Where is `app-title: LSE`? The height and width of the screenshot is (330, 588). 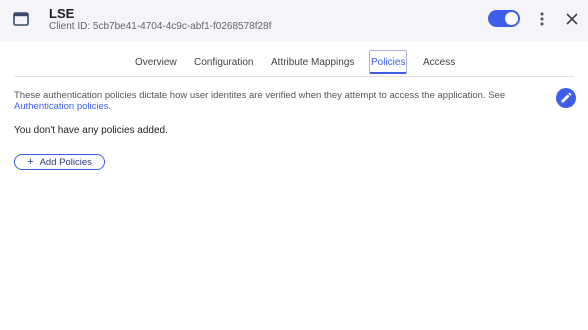 app-title: LSE is located at coordinates (62, 13).